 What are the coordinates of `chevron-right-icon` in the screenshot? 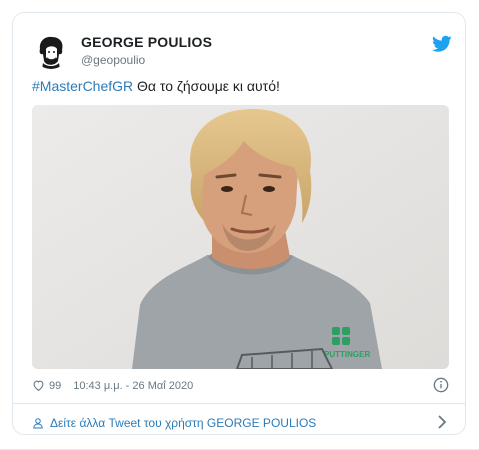 It's located at (442, 422).